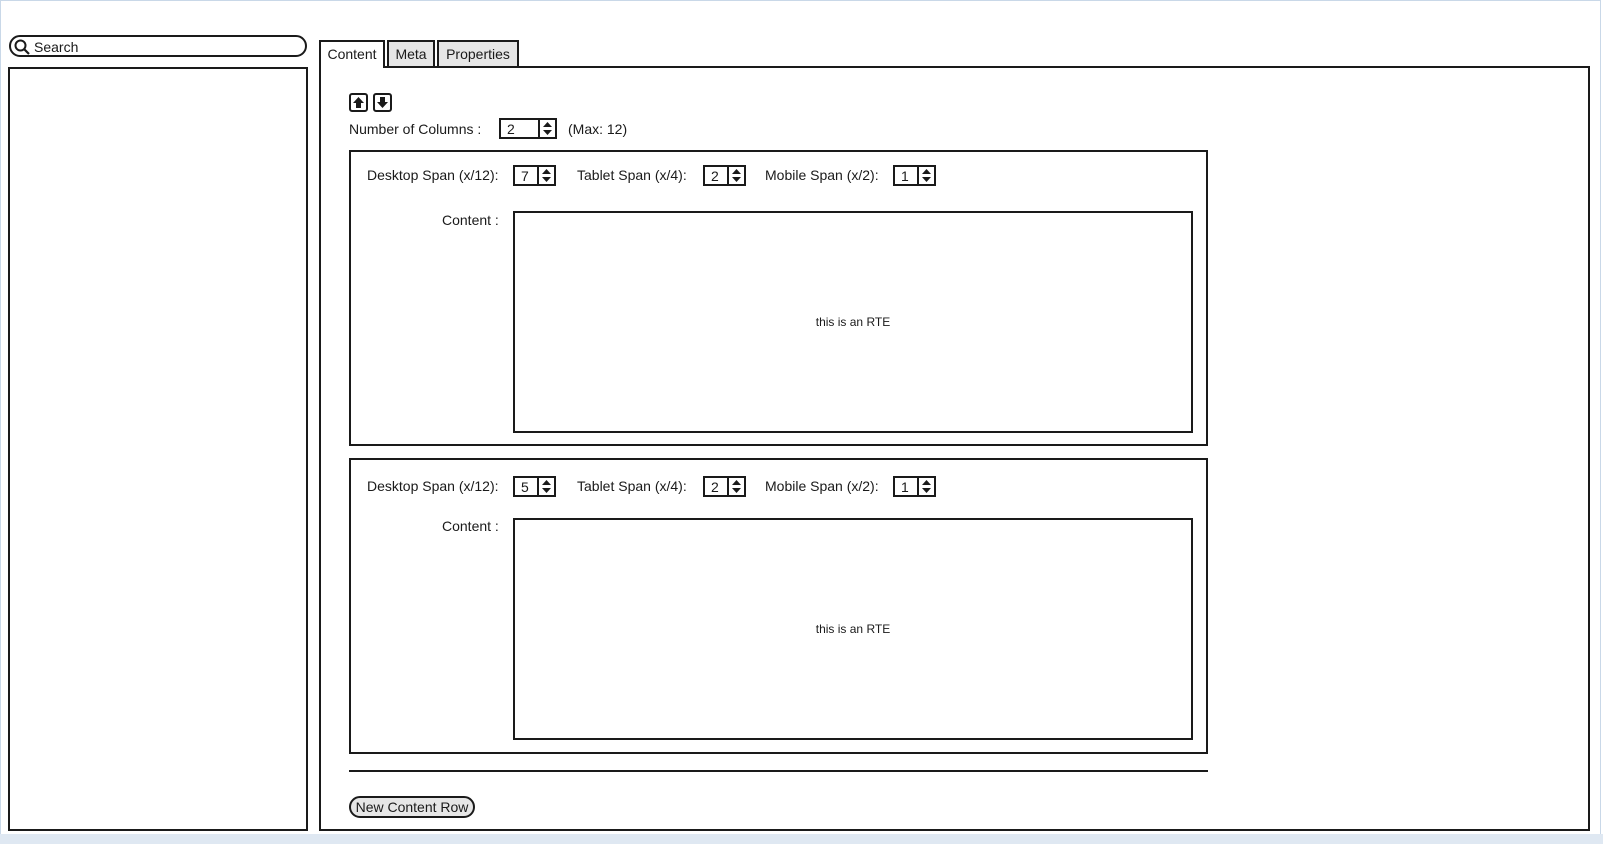  I want to click on tab-properties-label: Properties, so click(478, 54).